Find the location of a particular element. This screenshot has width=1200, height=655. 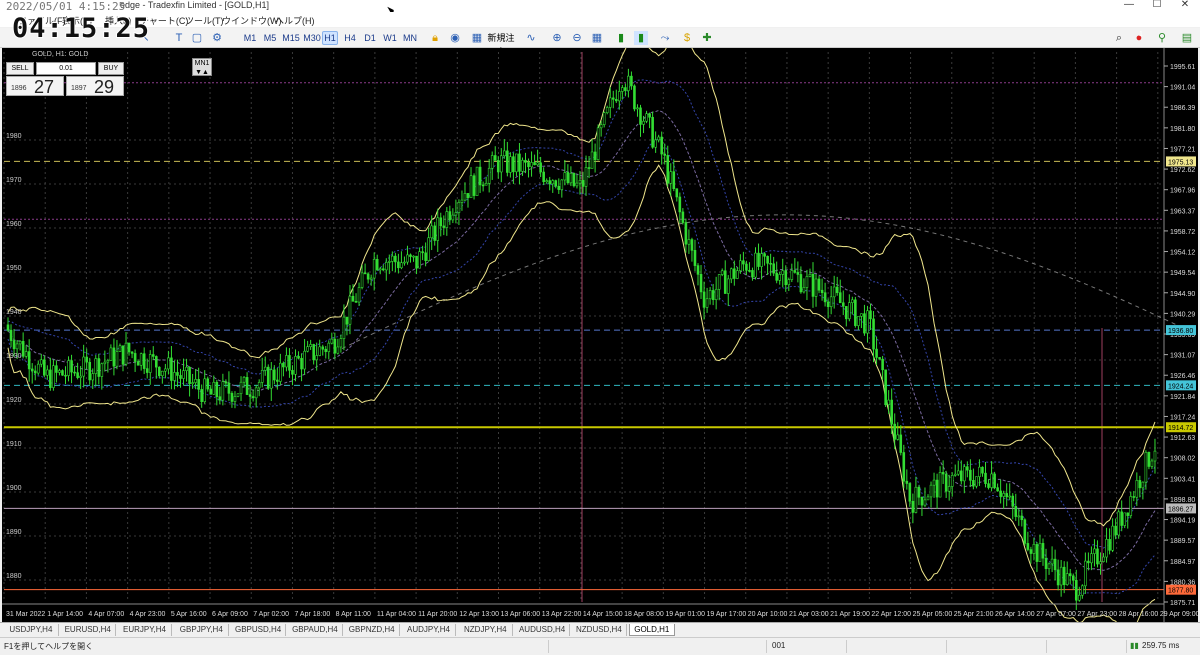

account-icon: ⚲ is located at coordinates (1162, 38).